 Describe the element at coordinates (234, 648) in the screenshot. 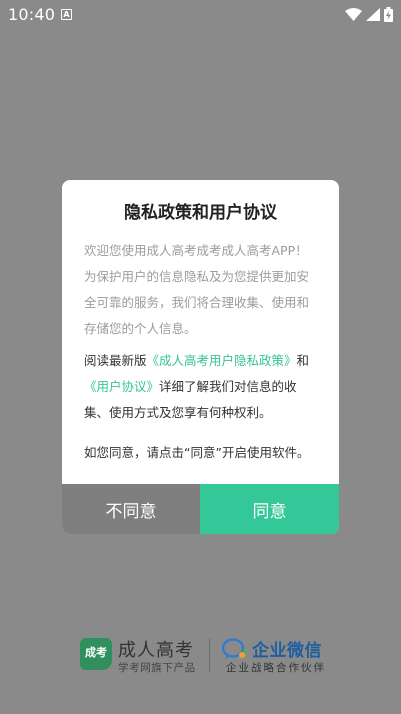

I see `wecom-logo-icon` at that location.